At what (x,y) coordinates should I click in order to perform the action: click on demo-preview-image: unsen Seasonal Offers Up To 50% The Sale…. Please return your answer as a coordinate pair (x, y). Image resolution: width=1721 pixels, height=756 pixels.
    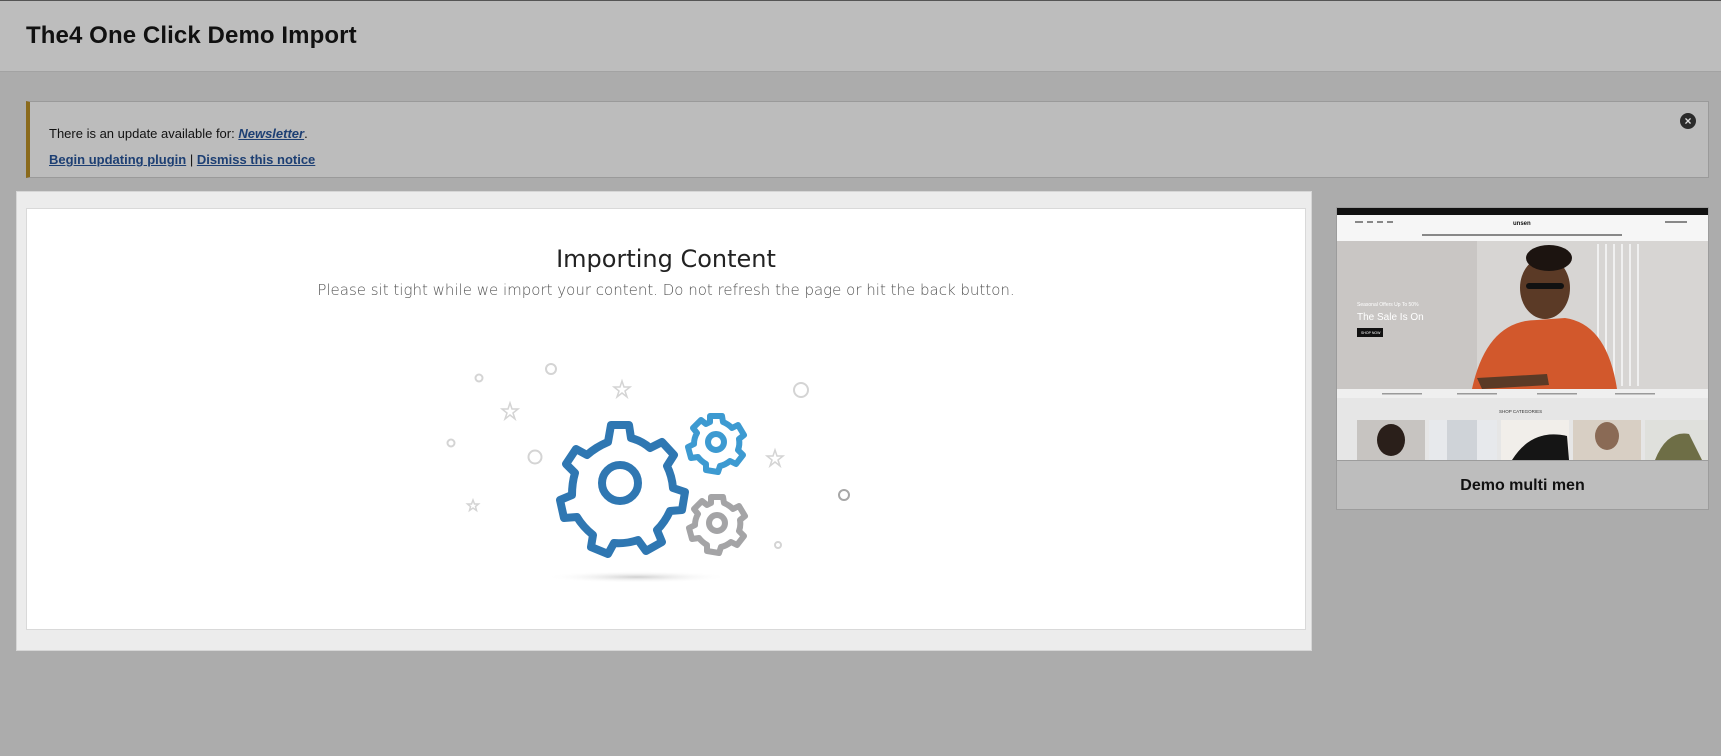
    Looking at the image, I should click on (1522, 334).